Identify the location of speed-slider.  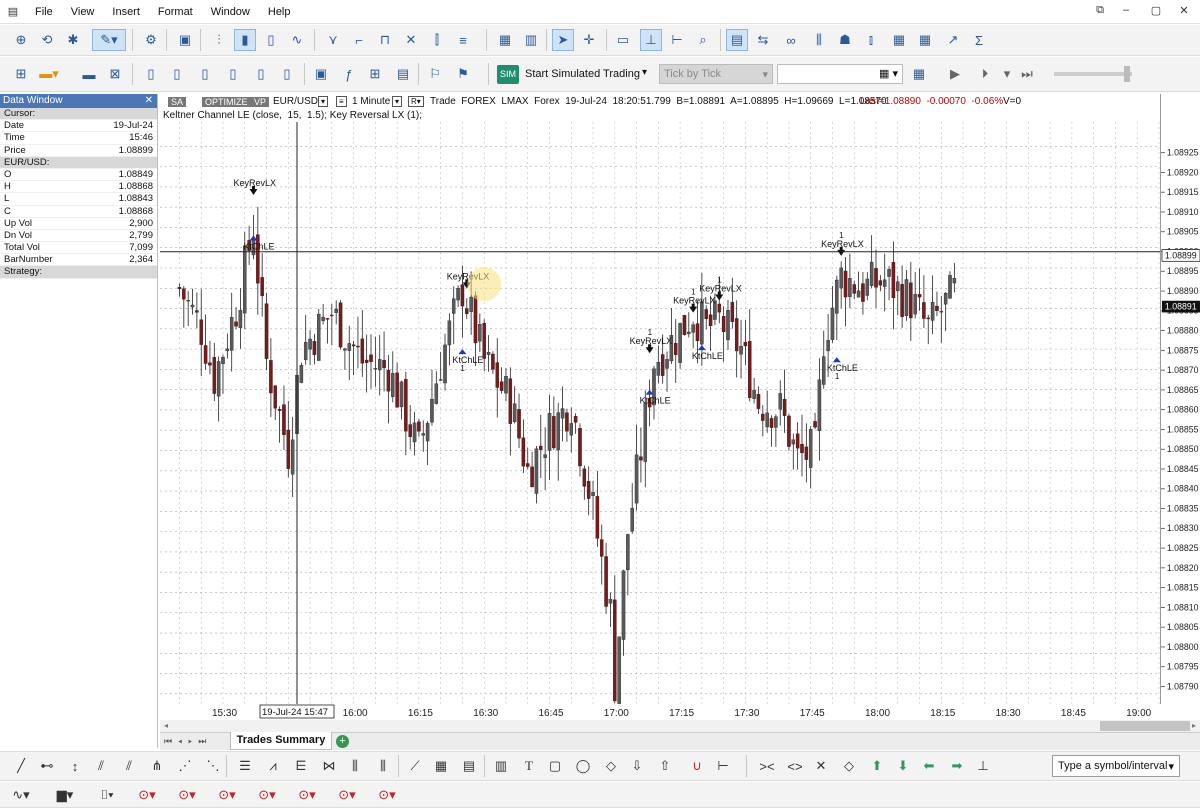
(1093, 74).